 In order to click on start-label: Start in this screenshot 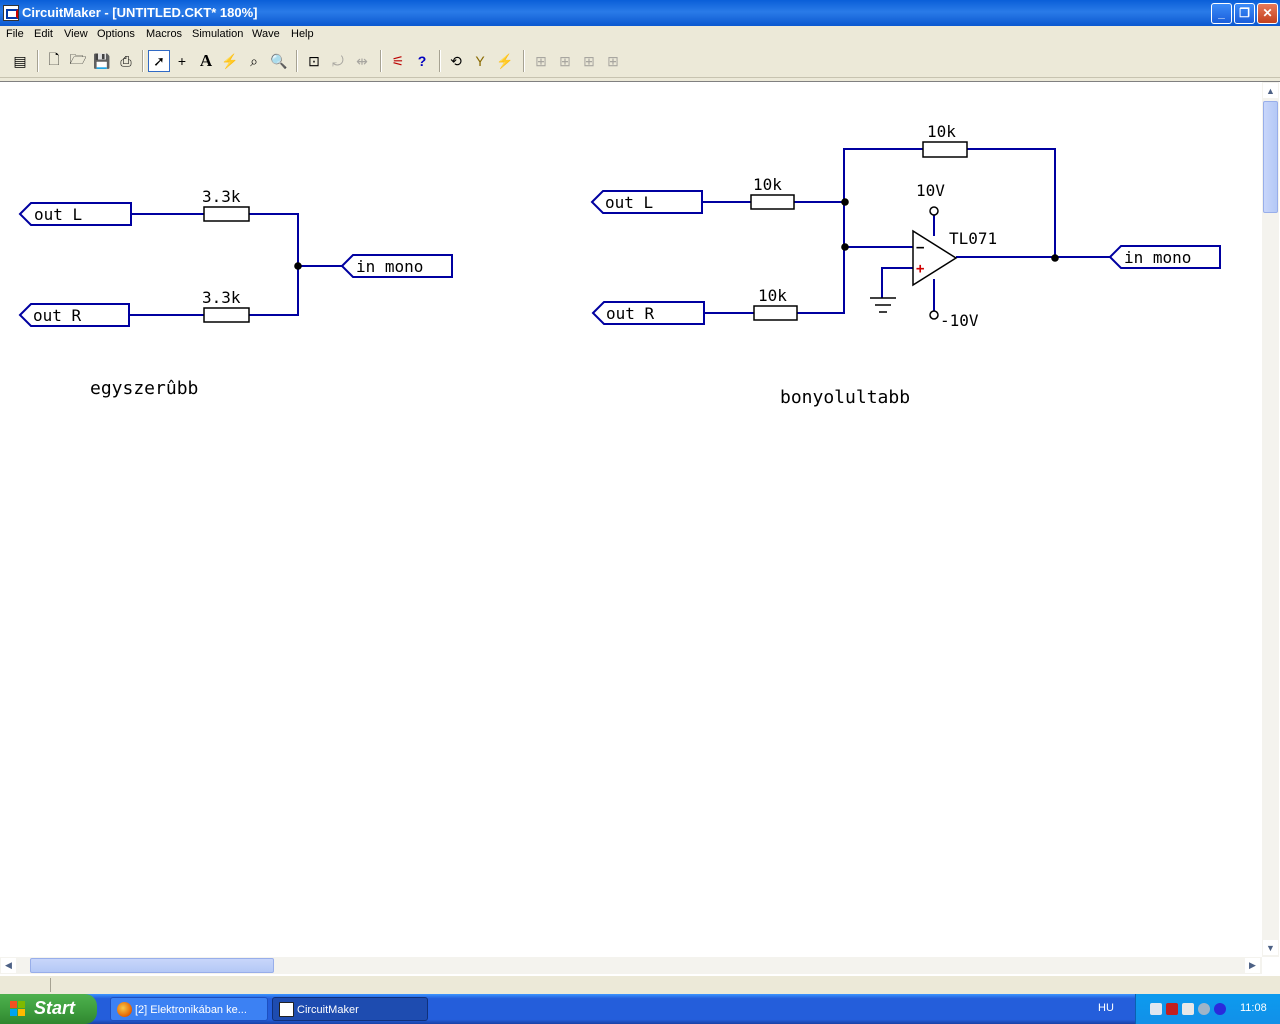, I will do `click(55, 1008)`.